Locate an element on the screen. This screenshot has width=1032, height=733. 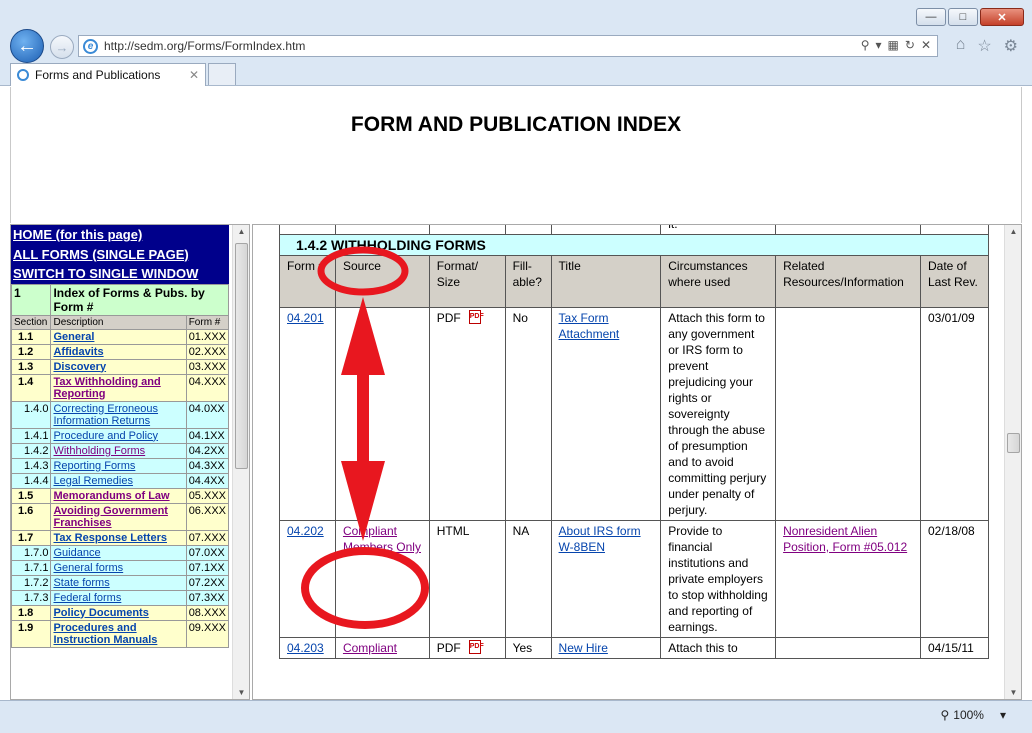
nav-link-home: HOME (for this page) is located at coordinates (120, 235).